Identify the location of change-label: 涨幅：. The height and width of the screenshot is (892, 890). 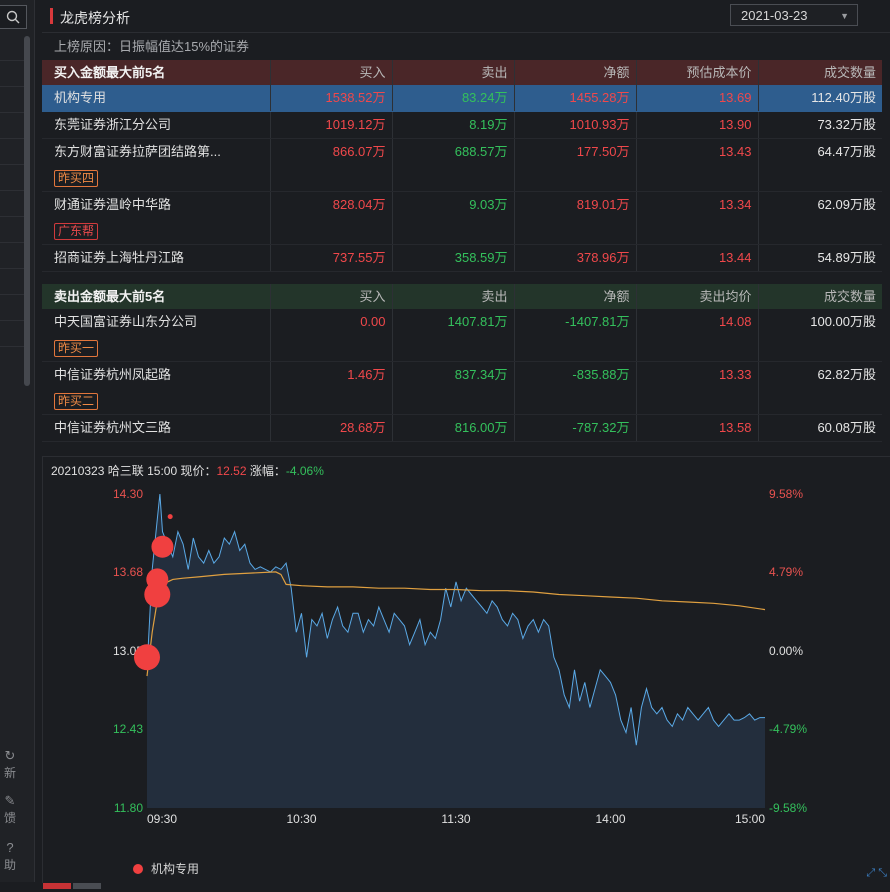
(267, 471).